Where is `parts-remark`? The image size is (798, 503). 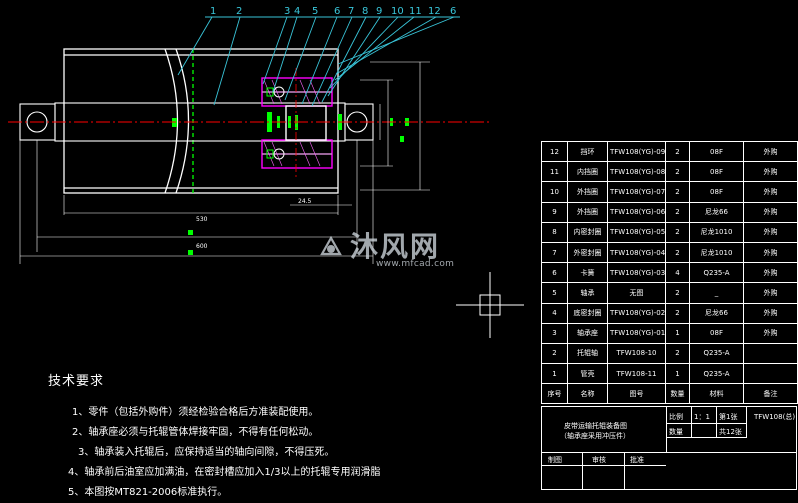
parts-remark is located at coordinates (770, 353).